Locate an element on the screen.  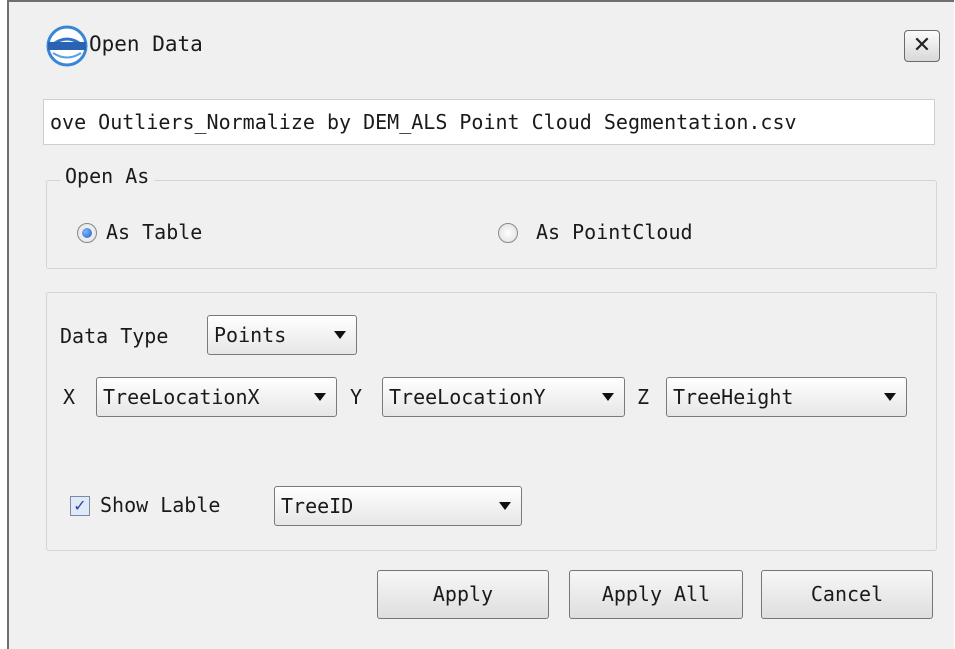
close-button: ✕ is located at coordinates (922, 46).